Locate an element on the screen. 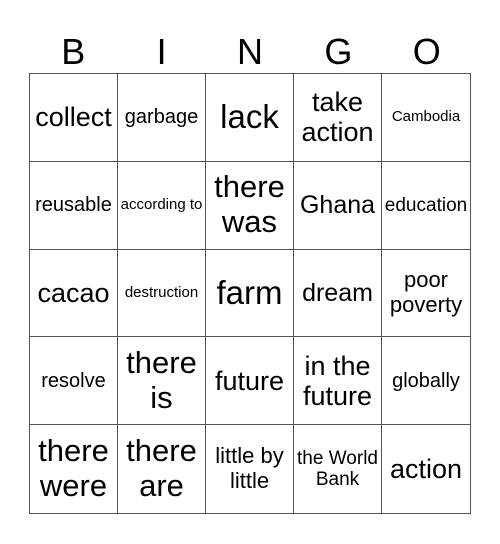  bingo-cell: Ghana is located at coordinates (338, 205).